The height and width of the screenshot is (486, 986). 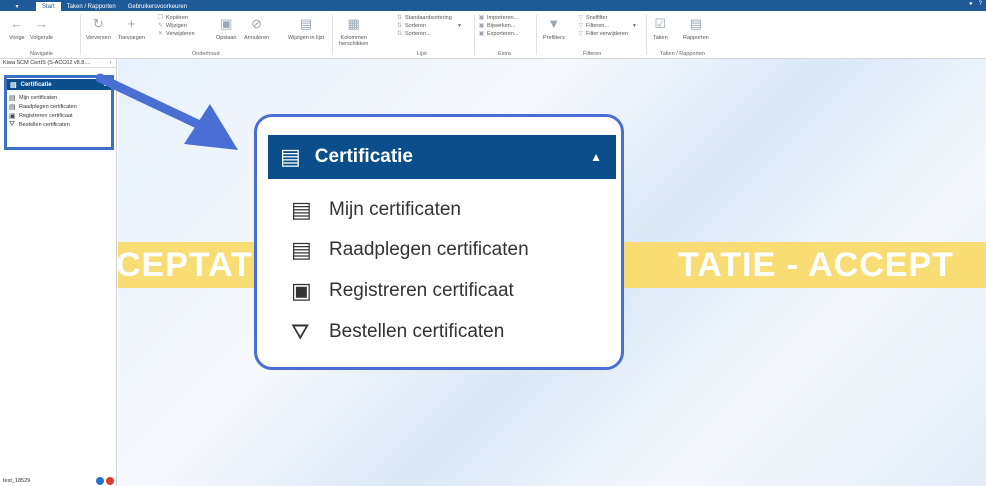 I want to click on checklist-icon: ☑, so click(x=660, y=23).